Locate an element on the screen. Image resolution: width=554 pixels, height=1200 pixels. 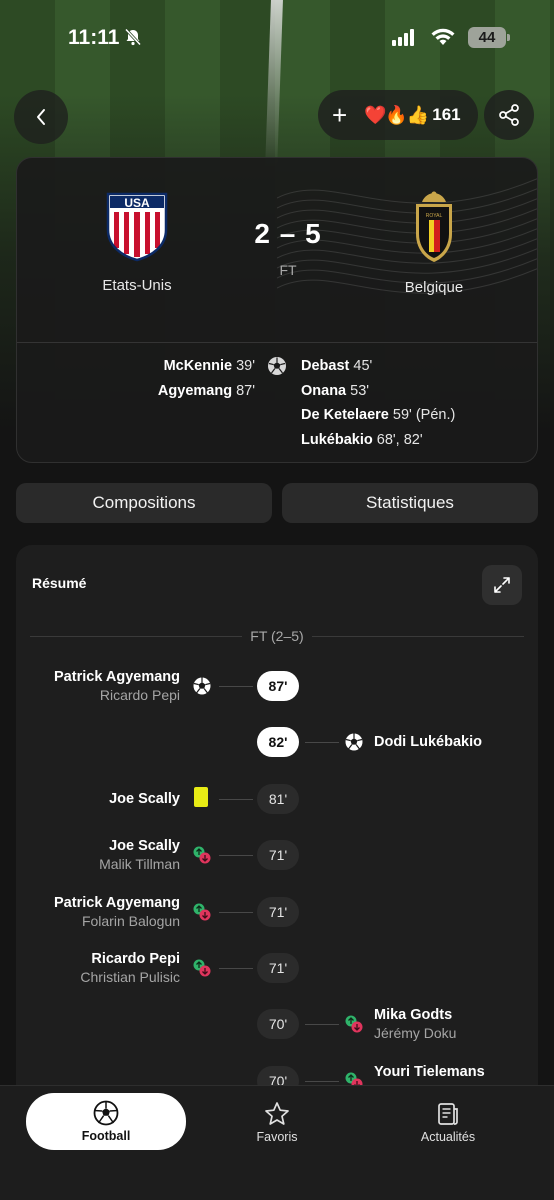
wifi-icon is located at coordinates (443, 36).